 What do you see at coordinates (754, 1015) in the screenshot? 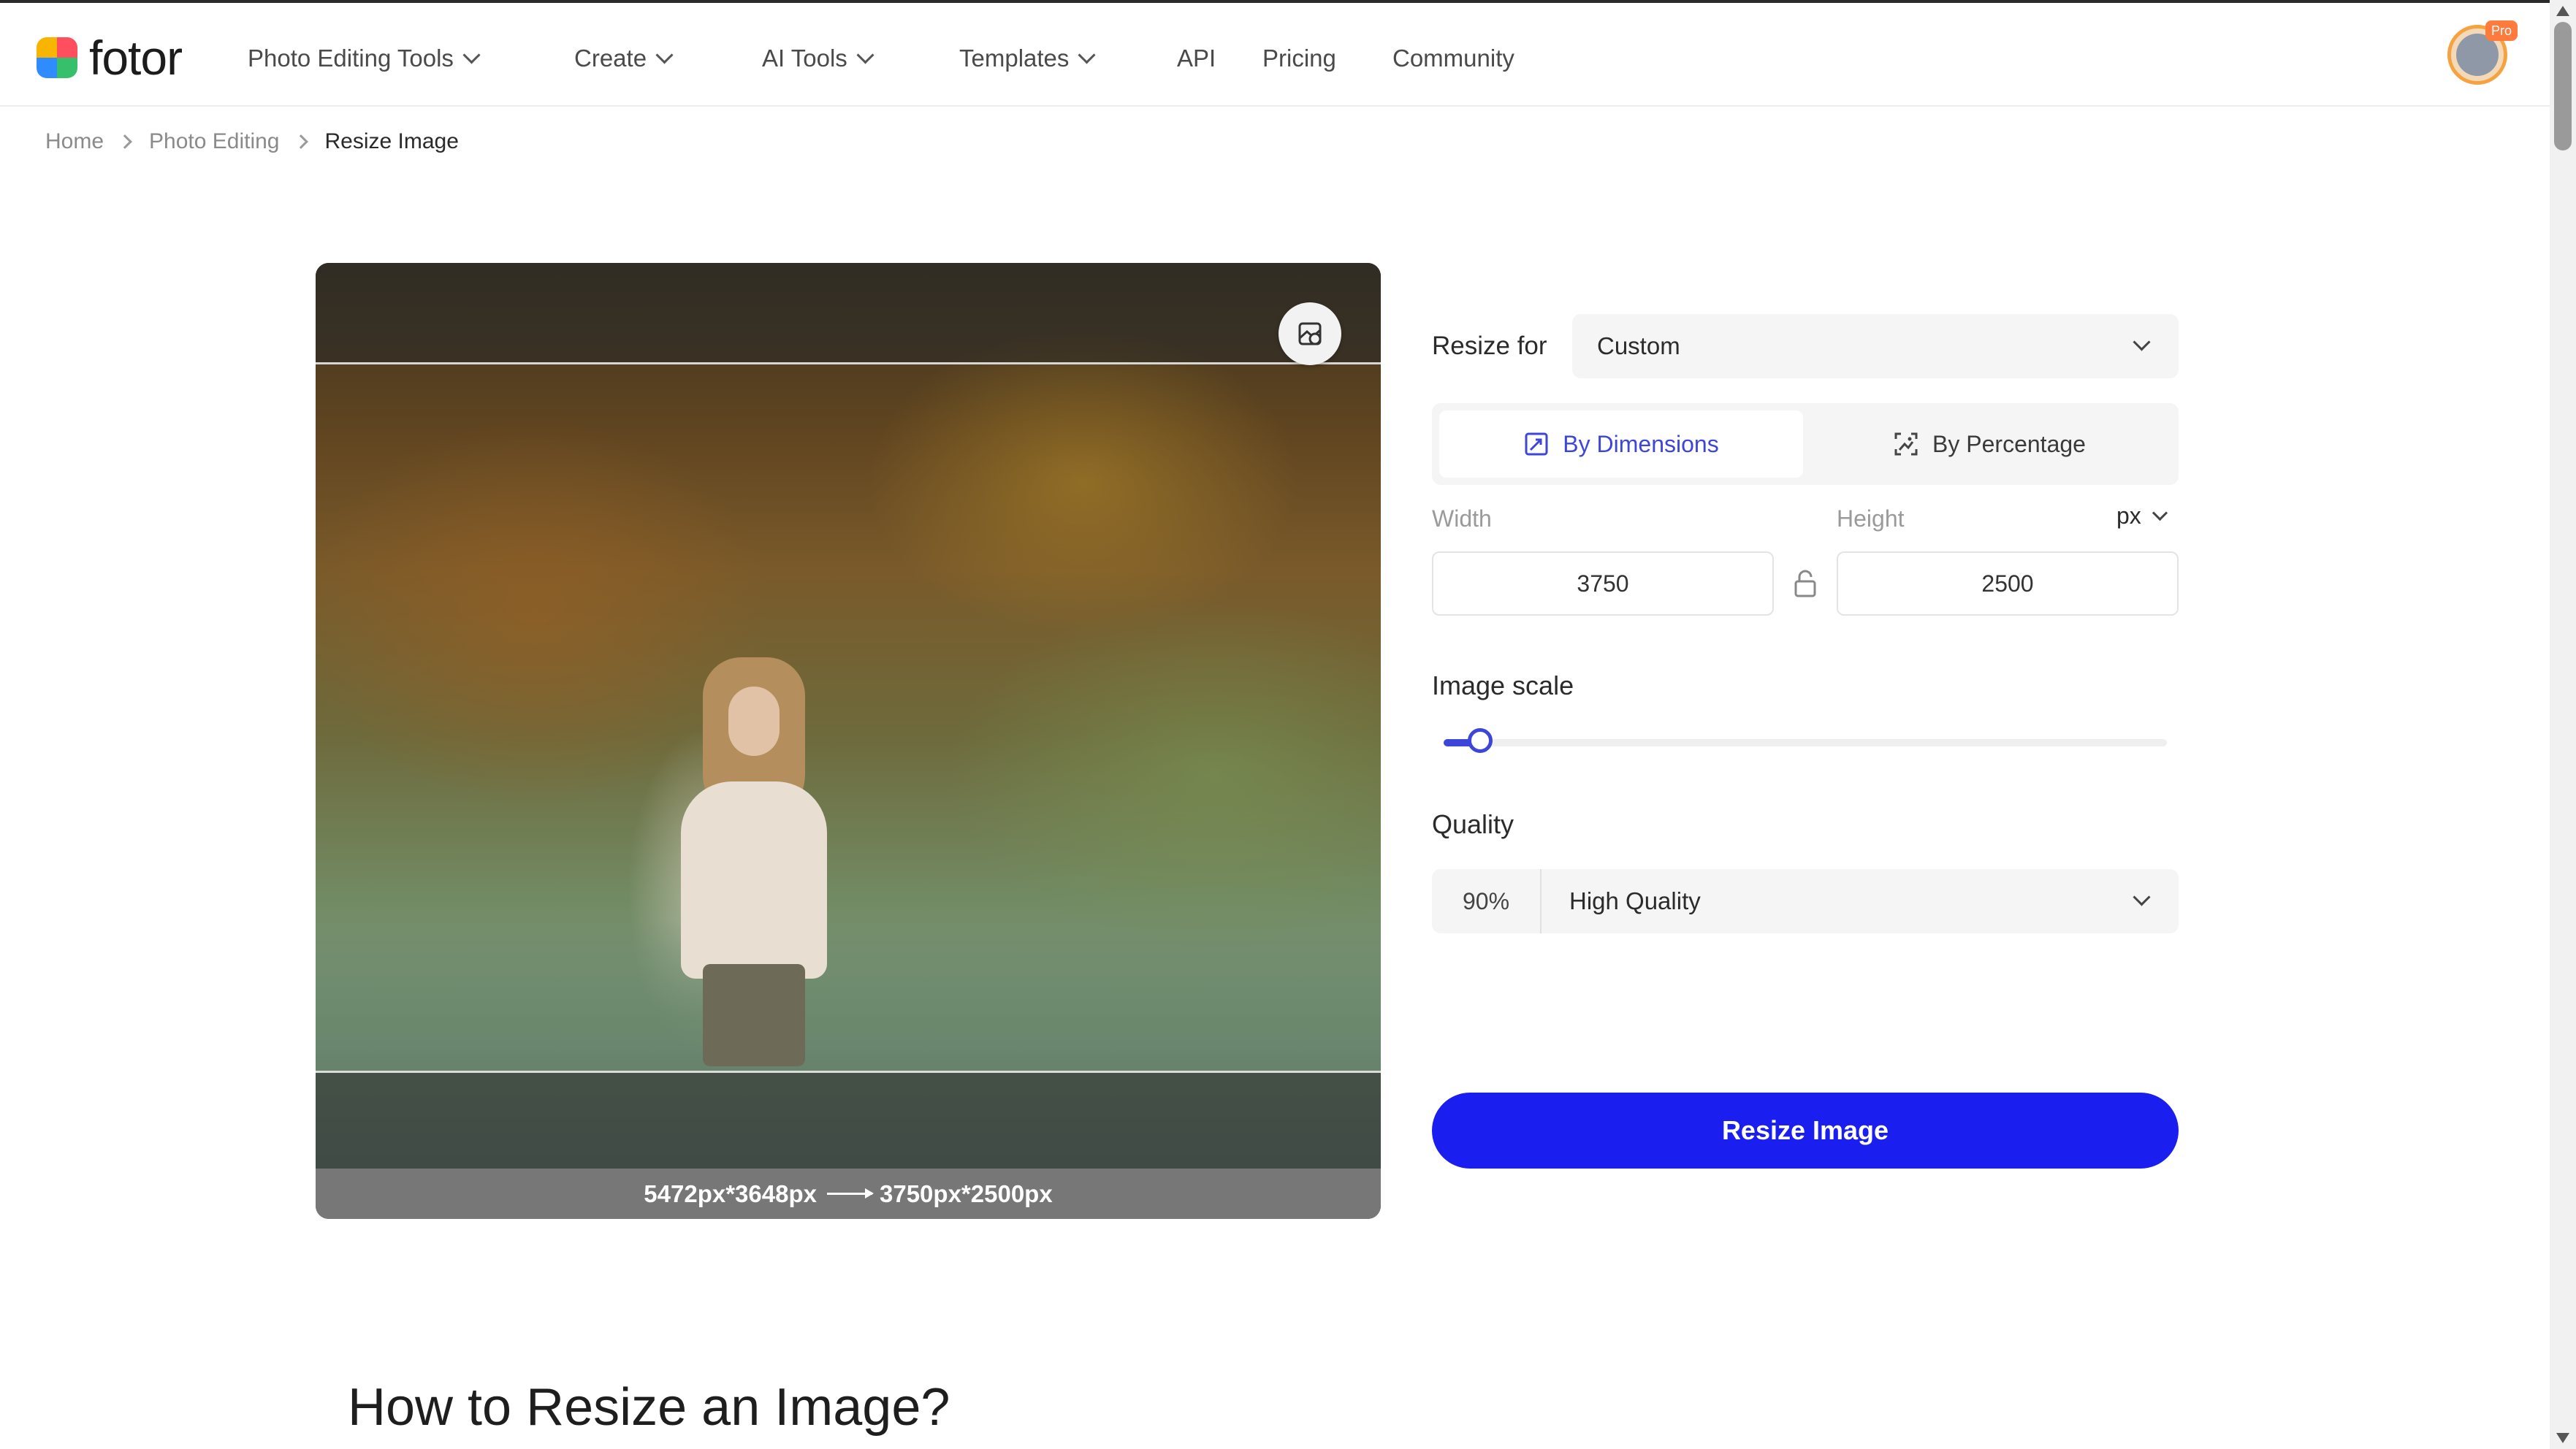
I see `photo-subject-skirt` at bounding box center [754, 1015].